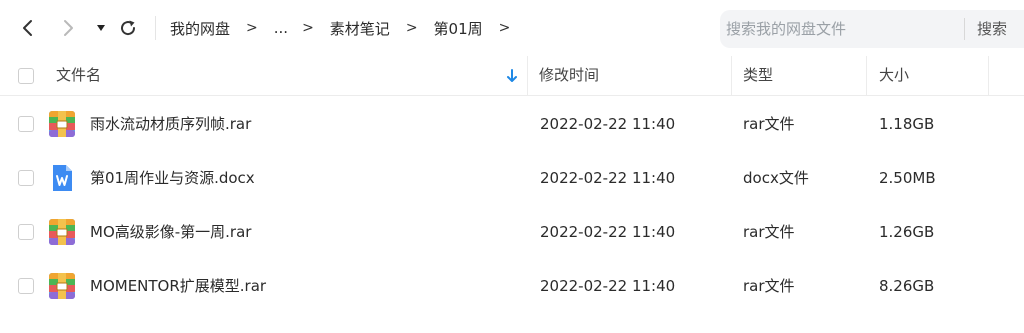 The width and height of the screenshot is (1024, 333). What do you see at coordinates (840, 29) in the screenshot?
I see `search-input` at bounding box center [840, 29].